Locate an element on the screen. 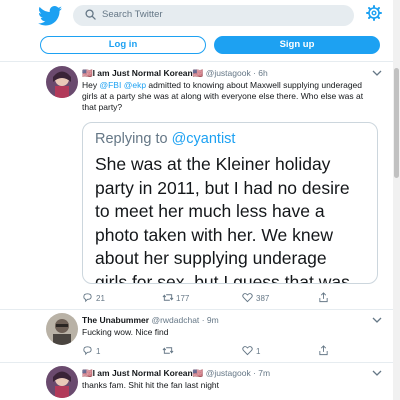 The image size is (400, 400). quoted-line: about her supplying underage is located at coordinates (211, 258).